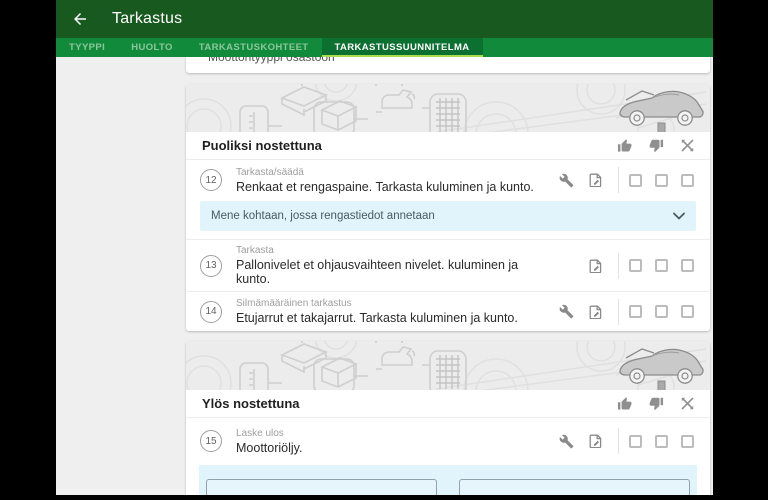  I want to click on tab-tarkastussuunnitelma: TARKASTUSSUUNNITELMA, so click(402, 47).